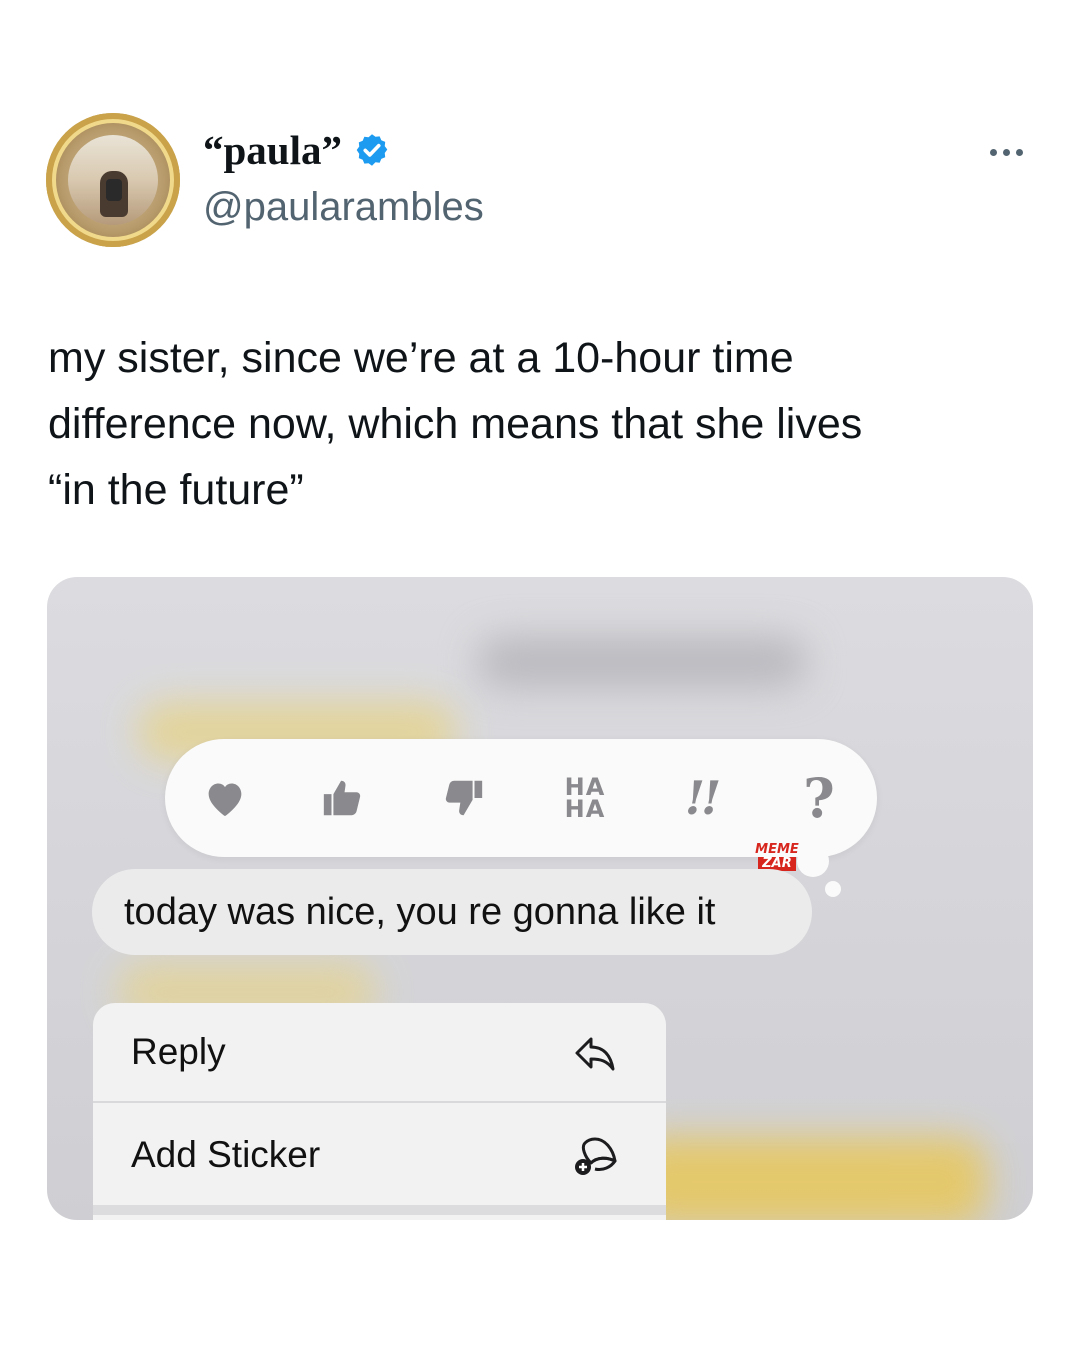 Image resolution: width=1080 pixels, height=1347 pixels. What do you see at coordinates (225, 798) in the screenshot?
I see `heart-icon` at bounding box center [225, 798].